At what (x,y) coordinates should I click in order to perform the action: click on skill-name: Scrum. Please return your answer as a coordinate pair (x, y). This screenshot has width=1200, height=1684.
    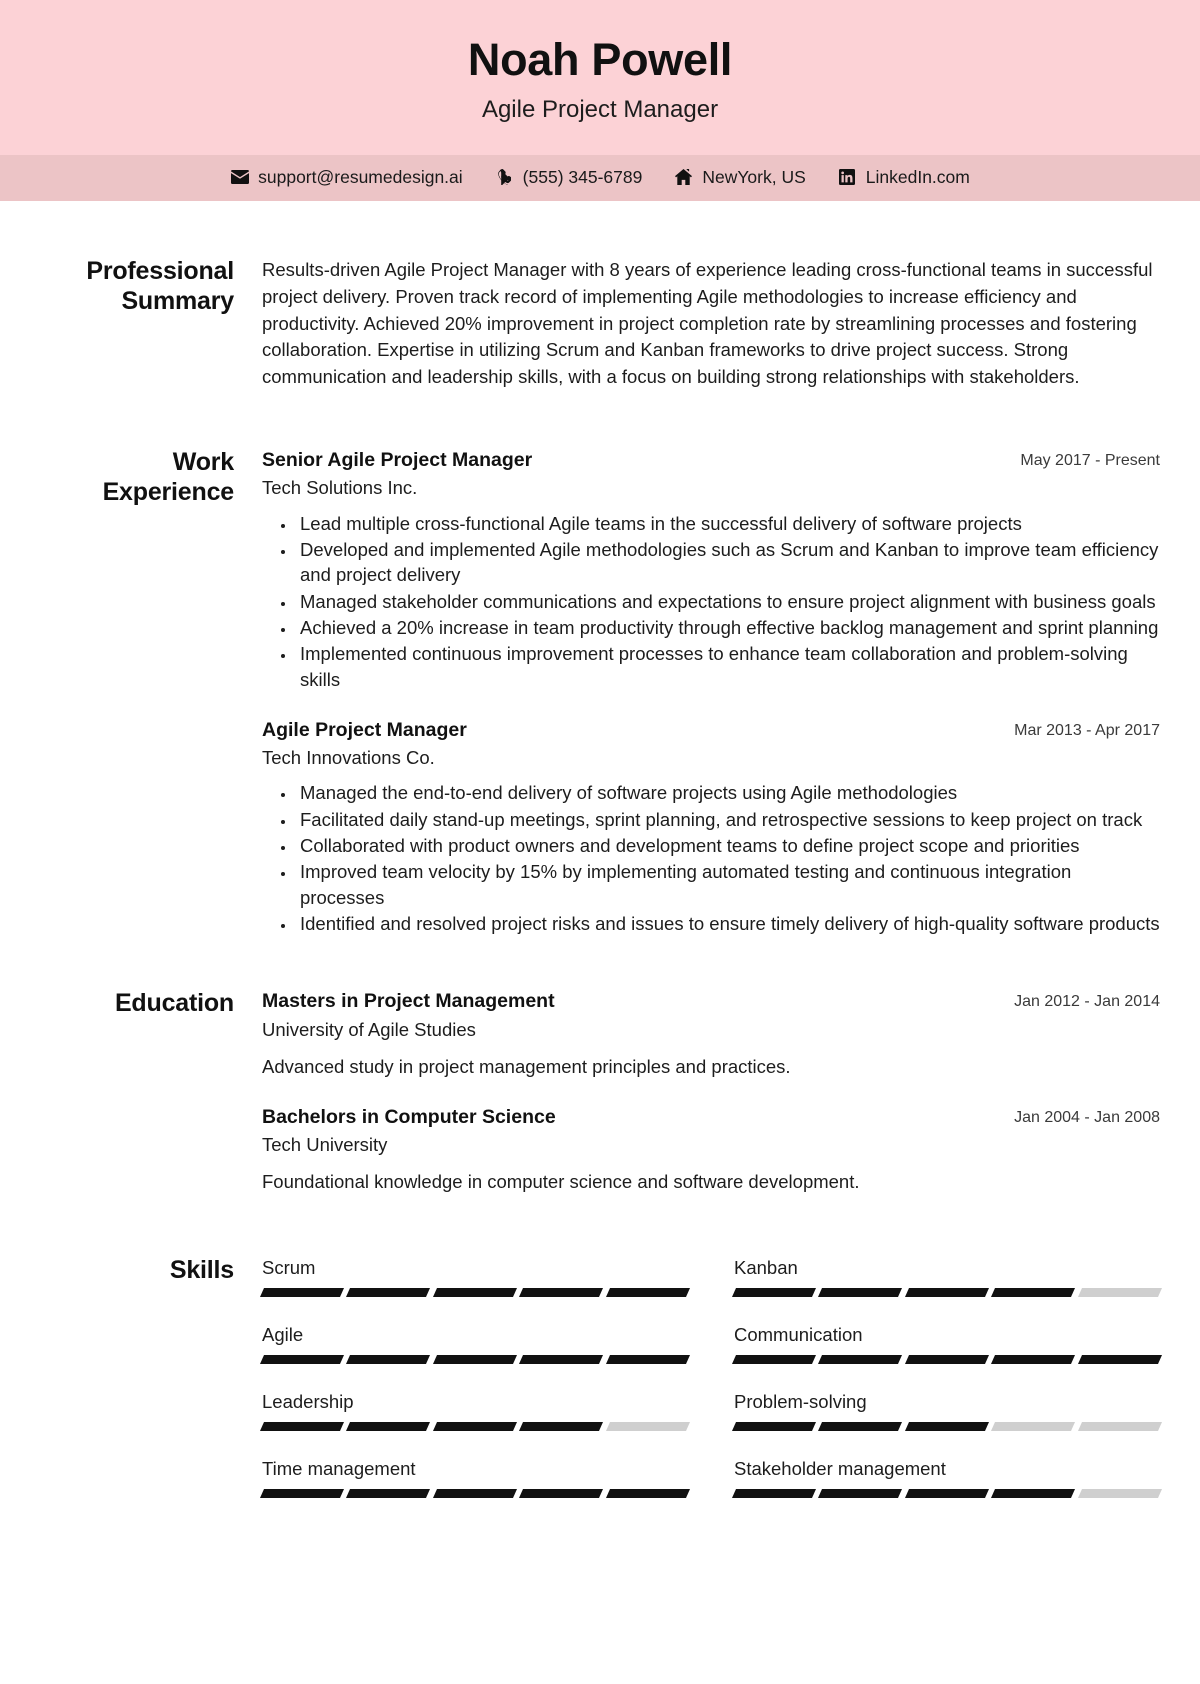
    Looking at the image, I should click on (289, 1267).